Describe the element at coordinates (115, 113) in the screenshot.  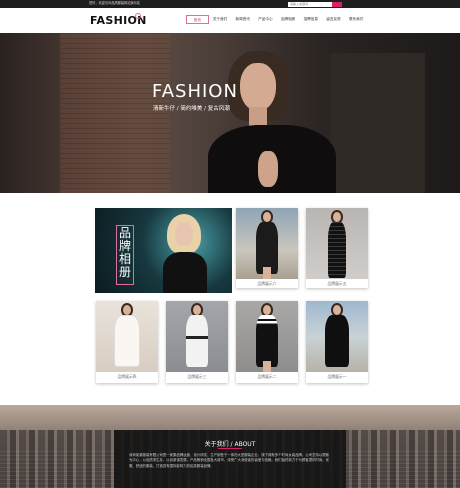
I see `banner-brick-wall` at that location.